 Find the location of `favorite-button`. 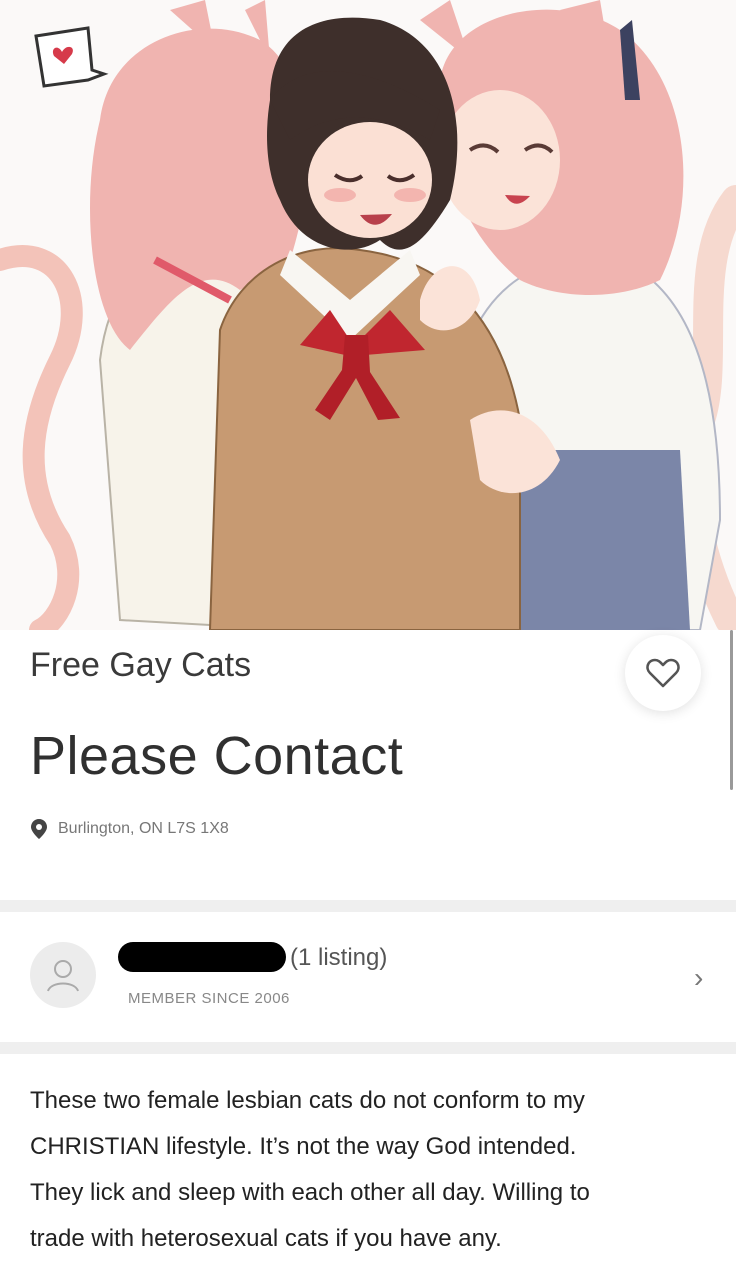

favorite-button is located at coordinates (663, 673).